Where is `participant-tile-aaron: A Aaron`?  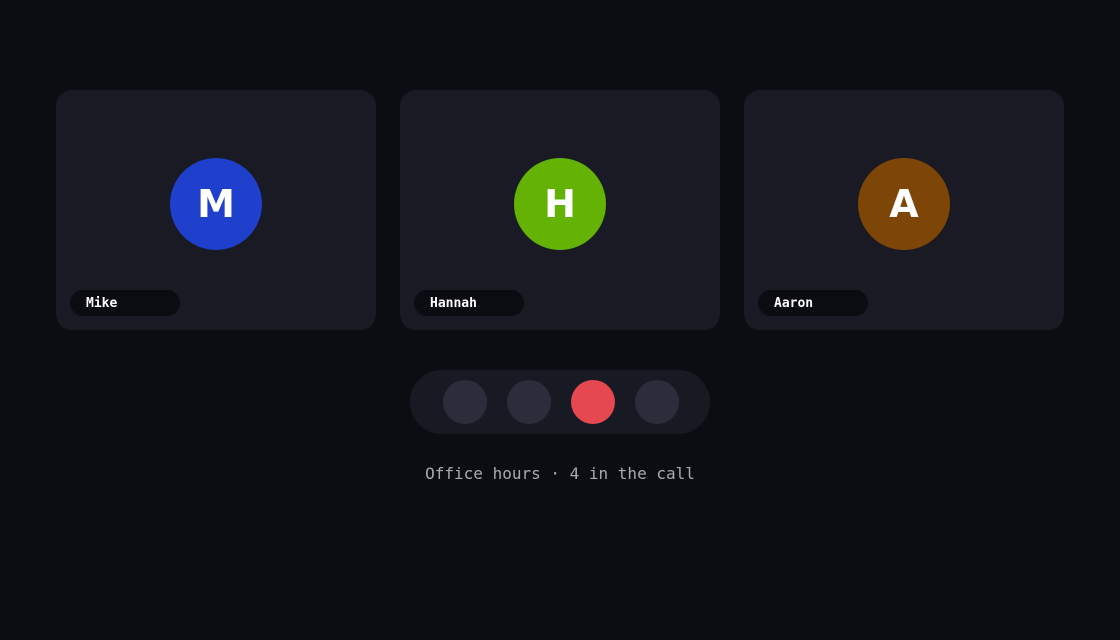
participant-tile-aaron: A Aaron is located at coordinates (904, 210).